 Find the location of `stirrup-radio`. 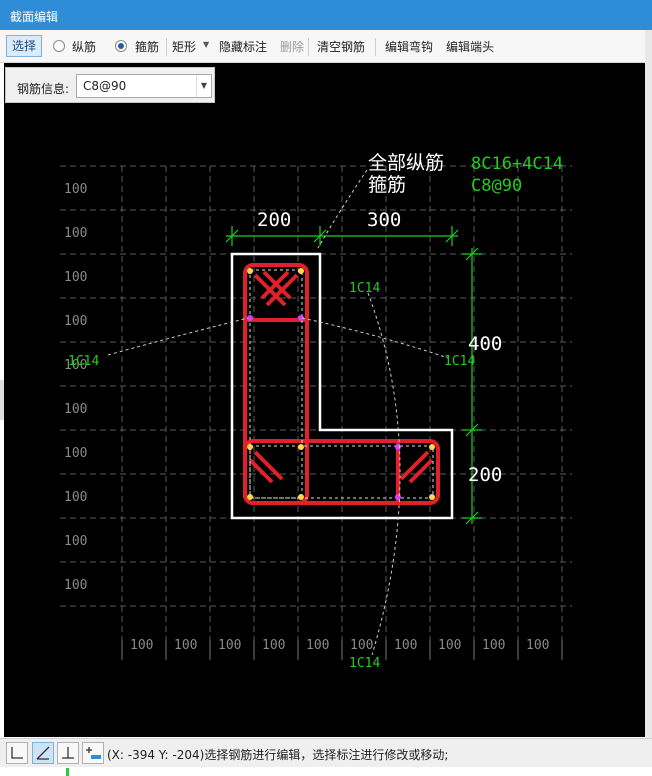

stirrup-radio is located at coordinates (121, 46).